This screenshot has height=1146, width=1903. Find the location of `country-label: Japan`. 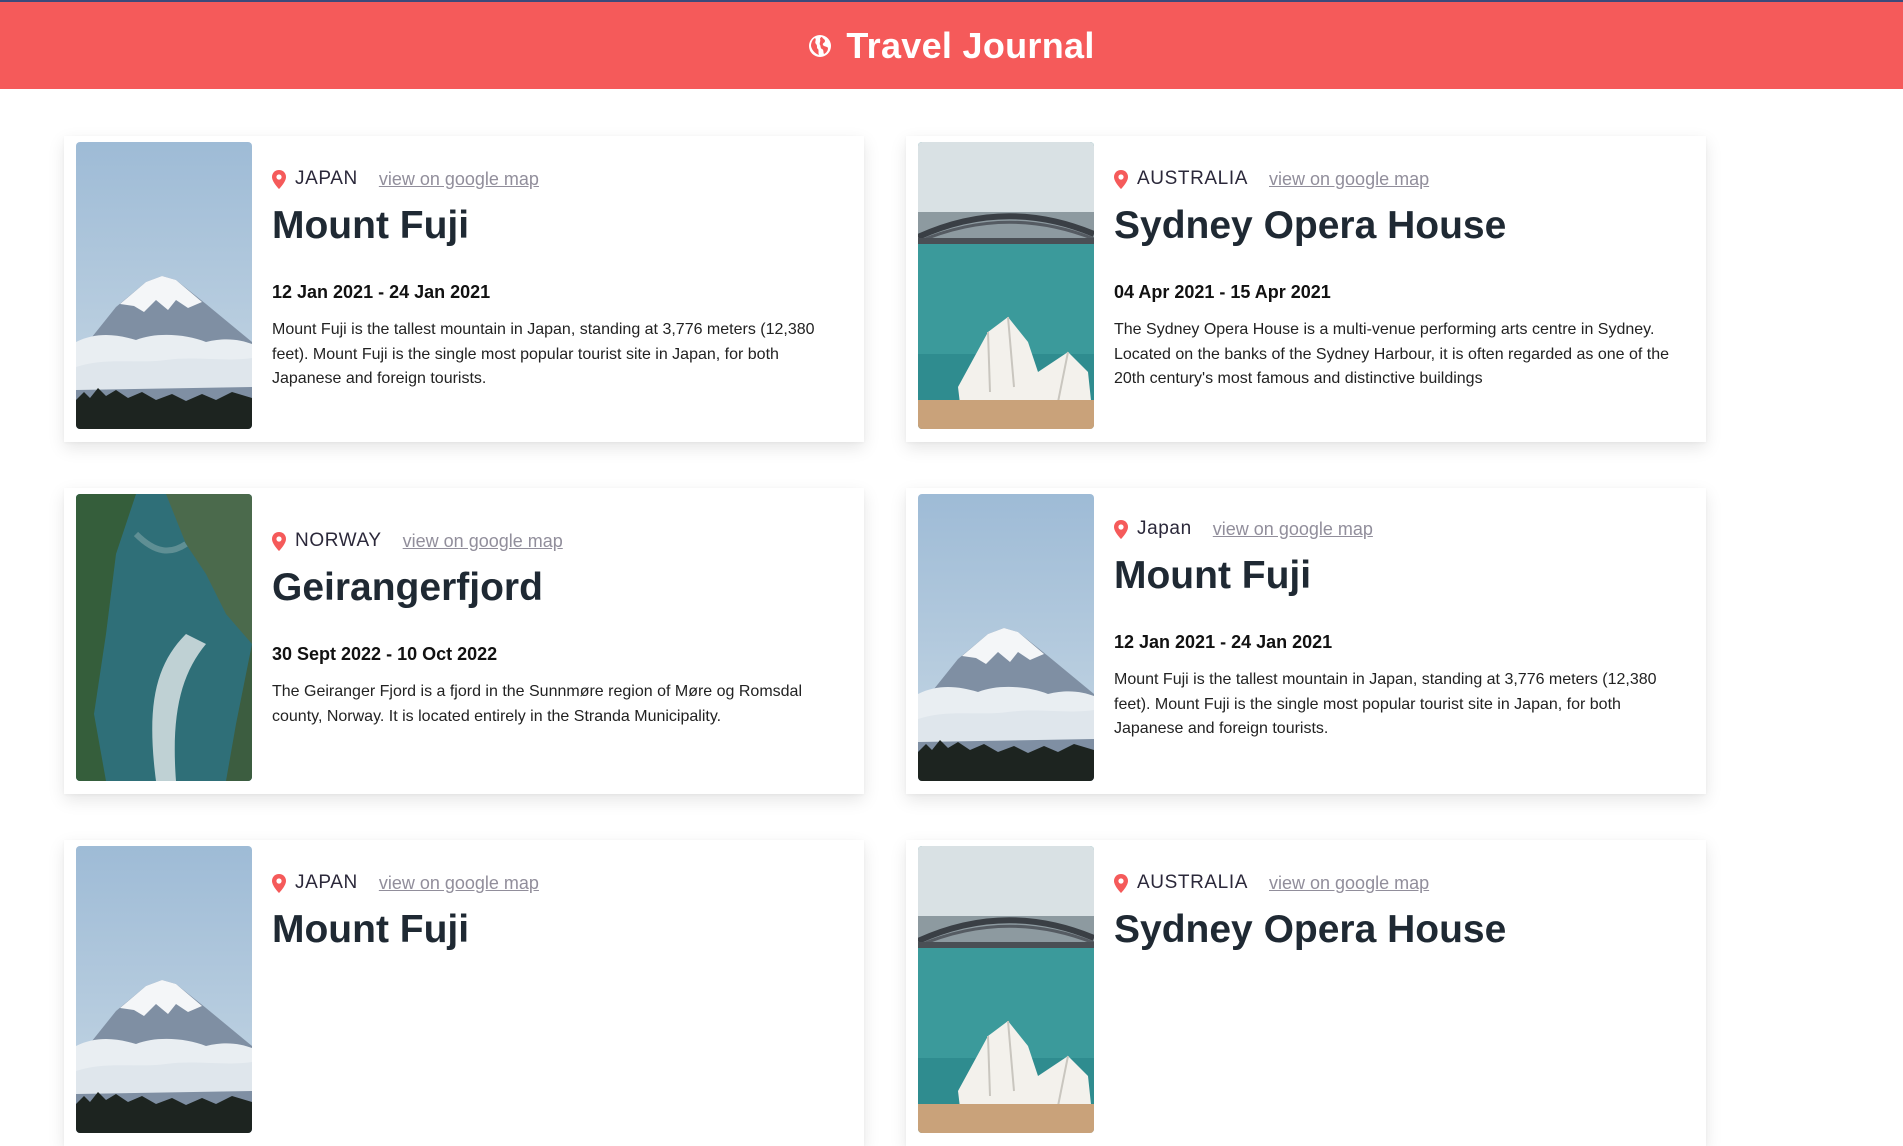

country-label: Japan is located at coordinates (1164, 528).